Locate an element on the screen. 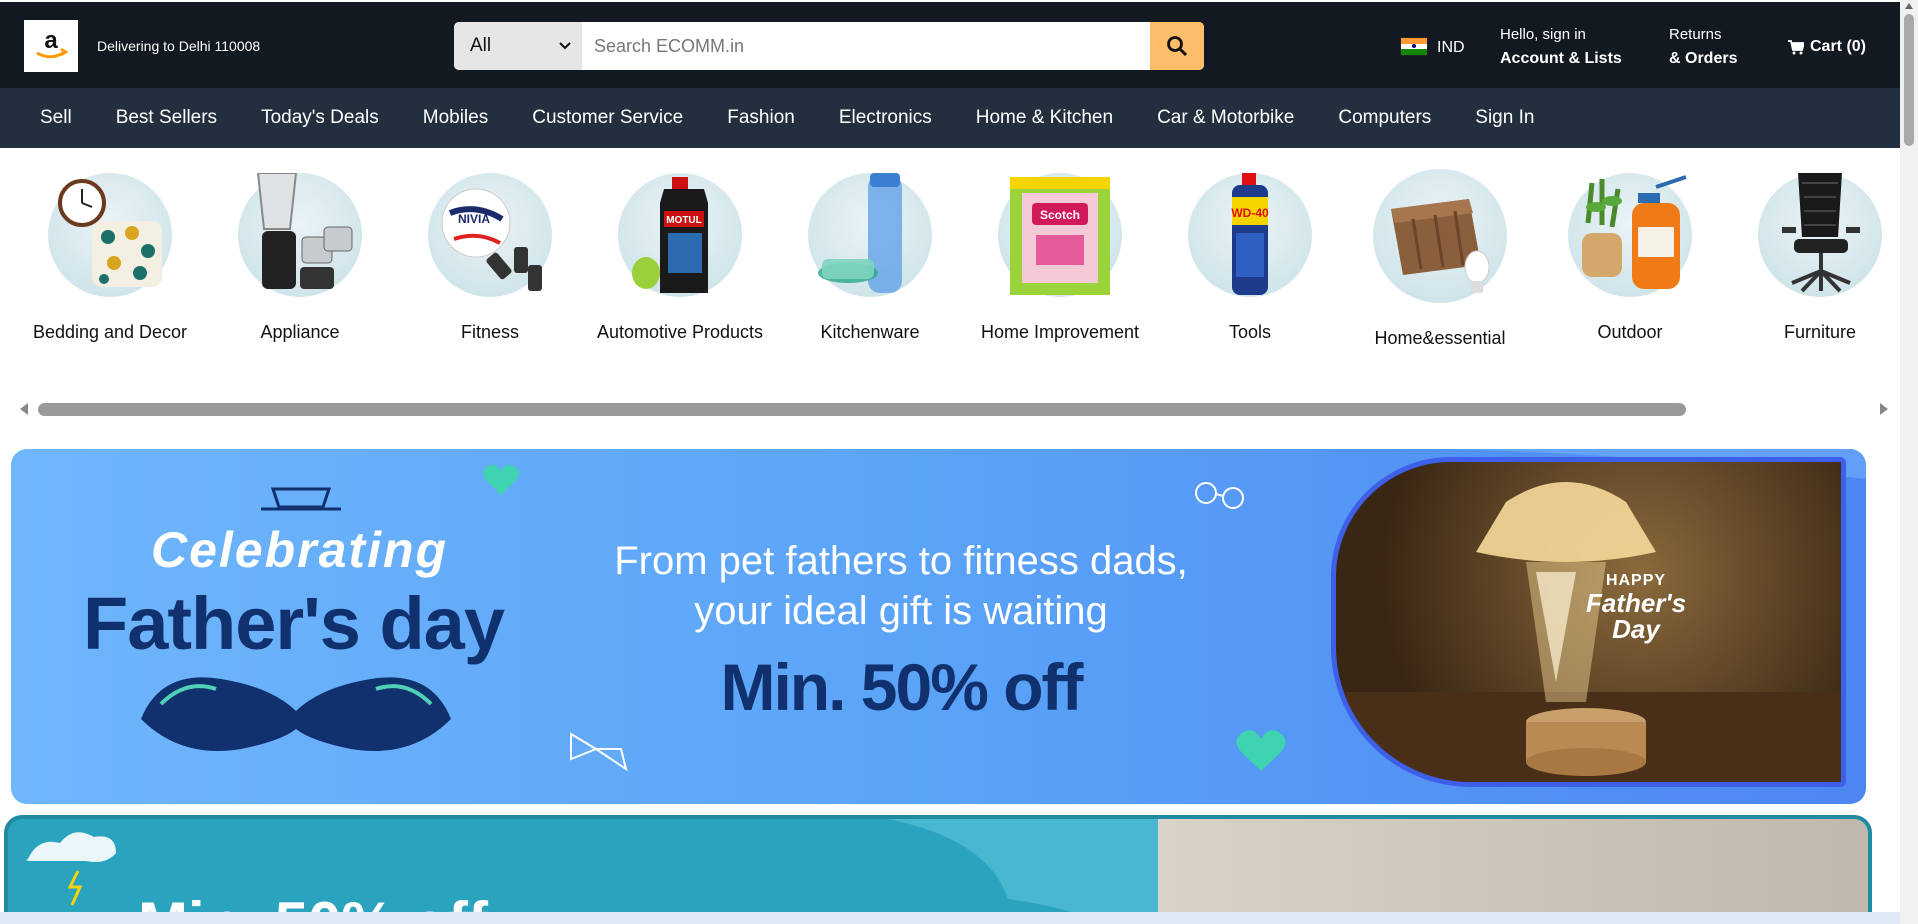  chevron-down-icon is located at coordinates (565, 46).